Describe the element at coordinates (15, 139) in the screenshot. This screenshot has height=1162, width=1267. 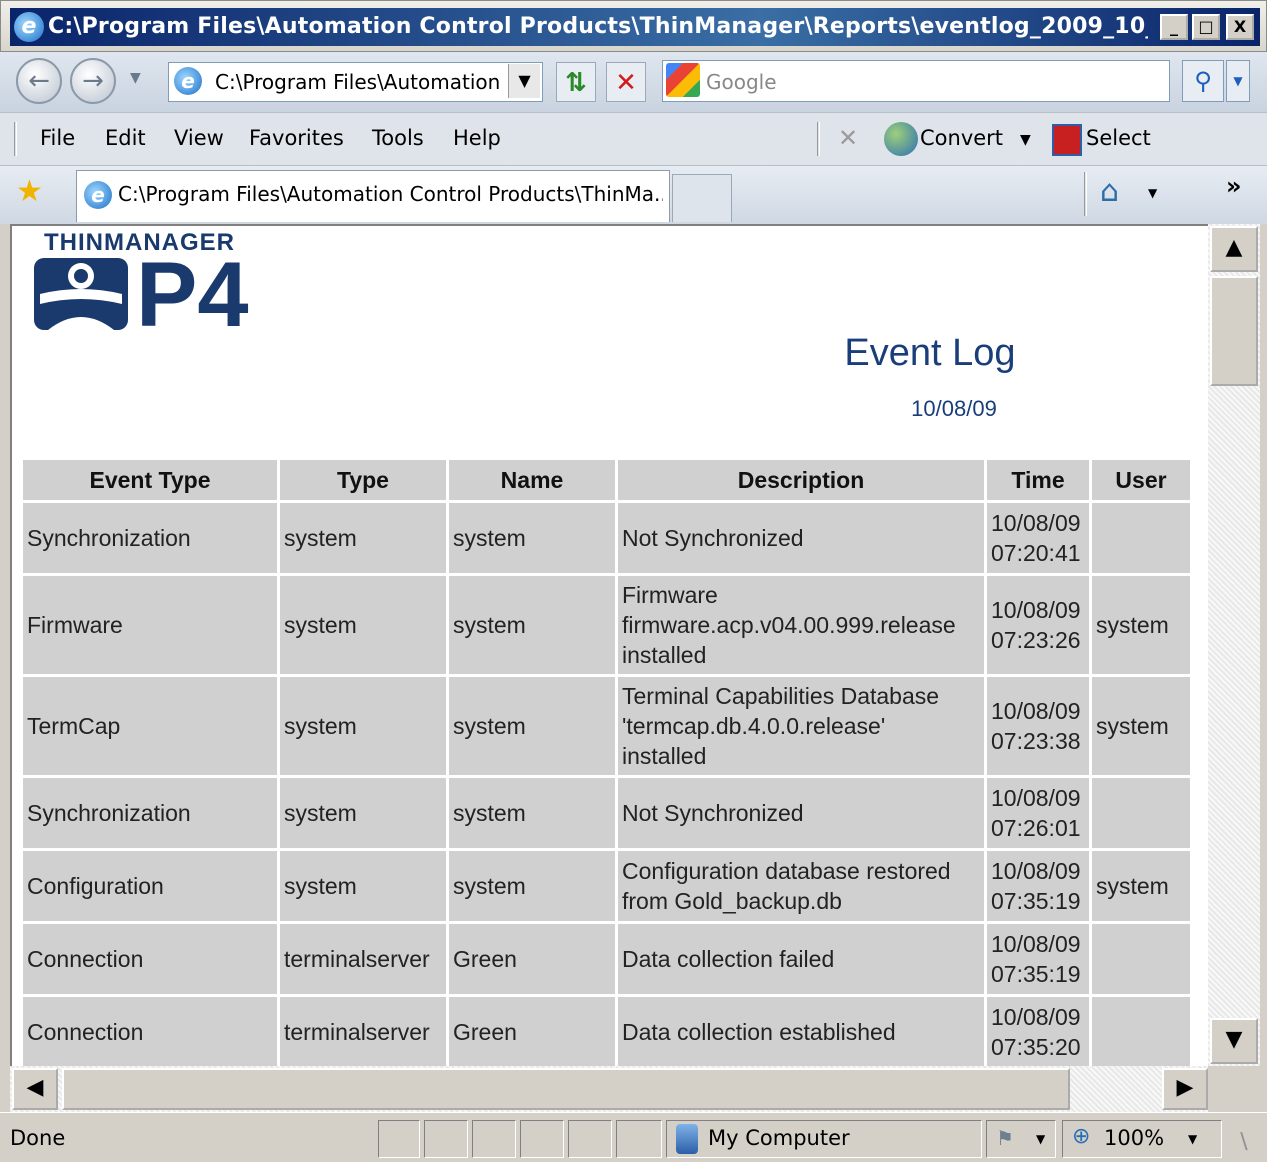
I see `menu-grip` at that location.